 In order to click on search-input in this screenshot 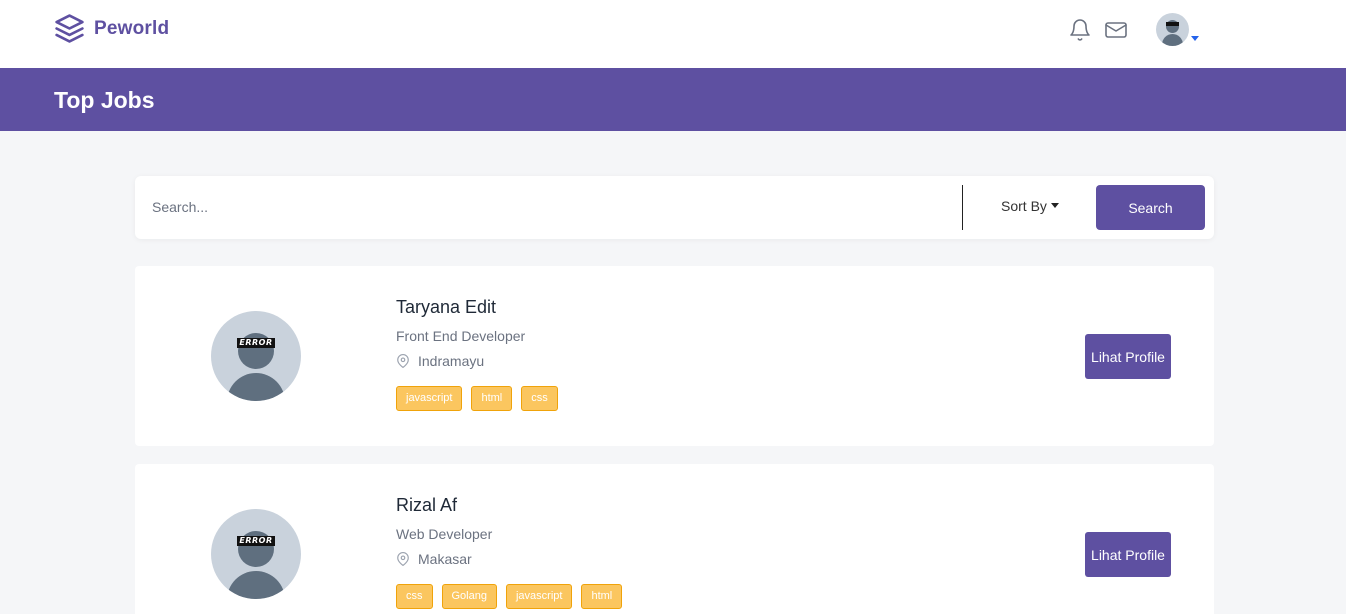, I will do `click(546, 207)`.